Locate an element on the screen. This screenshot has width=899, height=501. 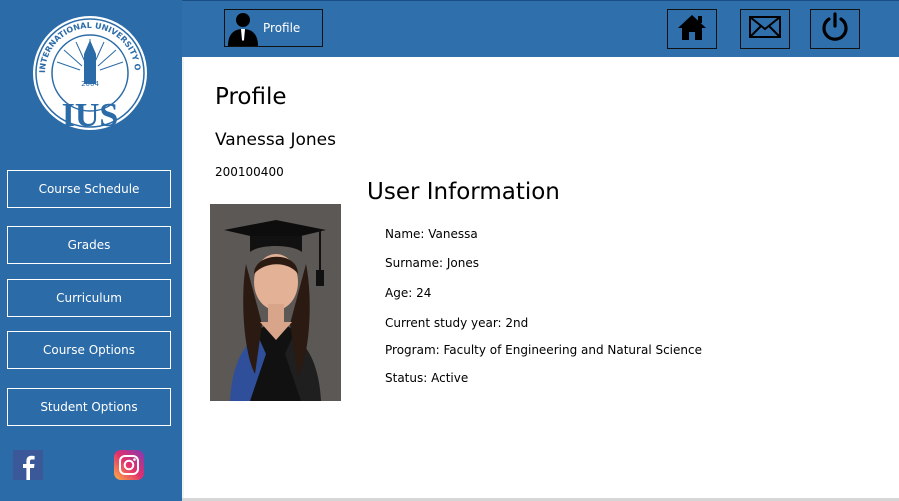
divider is located at coordinates (183, 250).